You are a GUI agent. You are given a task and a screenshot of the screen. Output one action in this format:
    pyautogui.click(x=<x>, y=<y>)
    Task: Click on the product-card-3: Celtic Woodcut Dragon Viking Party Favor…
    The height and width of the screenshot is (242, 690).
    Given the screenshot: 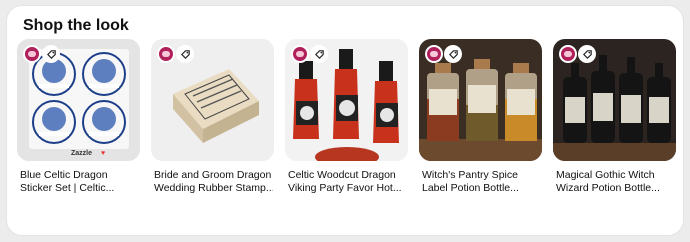 What is the action you would take?
    pyautogui.click(x=346, y=116)
    